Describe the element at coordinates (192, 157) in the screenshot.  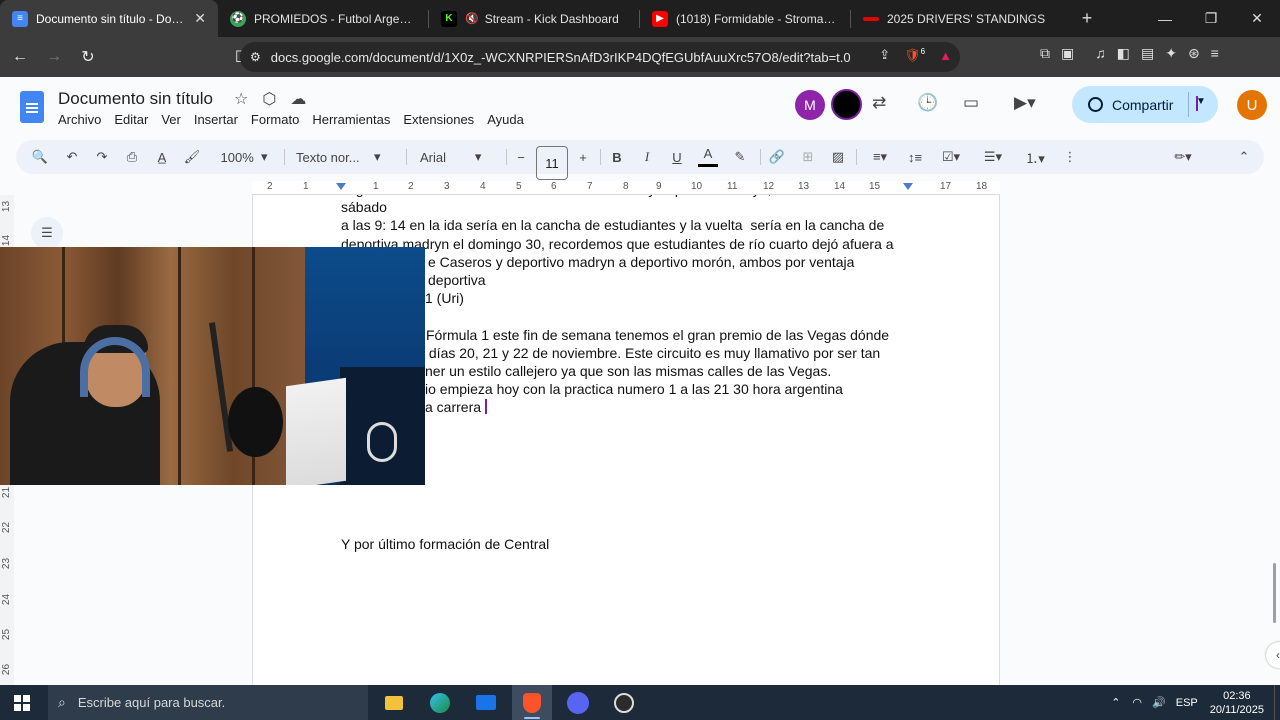
I see `paint-format-icon: 🖌` at that location.